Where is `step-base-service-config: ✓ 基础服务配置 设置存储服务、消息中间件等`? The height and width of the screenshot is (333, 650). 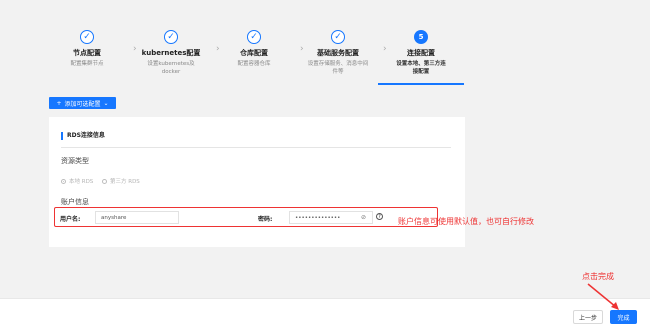
step-base-service-config: ✓ 基础服务配置 设置存储服务、消息中间件等 is located at coordinates (338, 53).